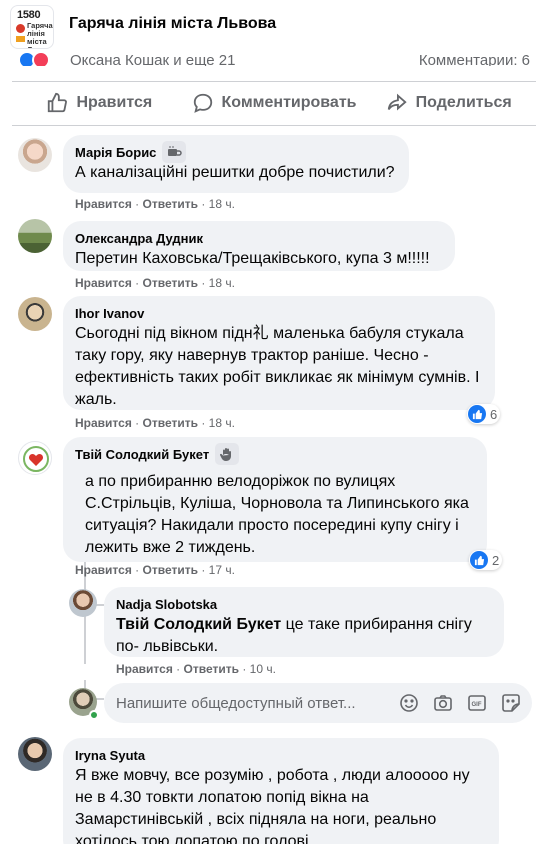 The width and height of the screenshot is (548, 844). Describe the element at coordinates (227, 454) in the screenshot. I see `wave-hand-icon` at that location.